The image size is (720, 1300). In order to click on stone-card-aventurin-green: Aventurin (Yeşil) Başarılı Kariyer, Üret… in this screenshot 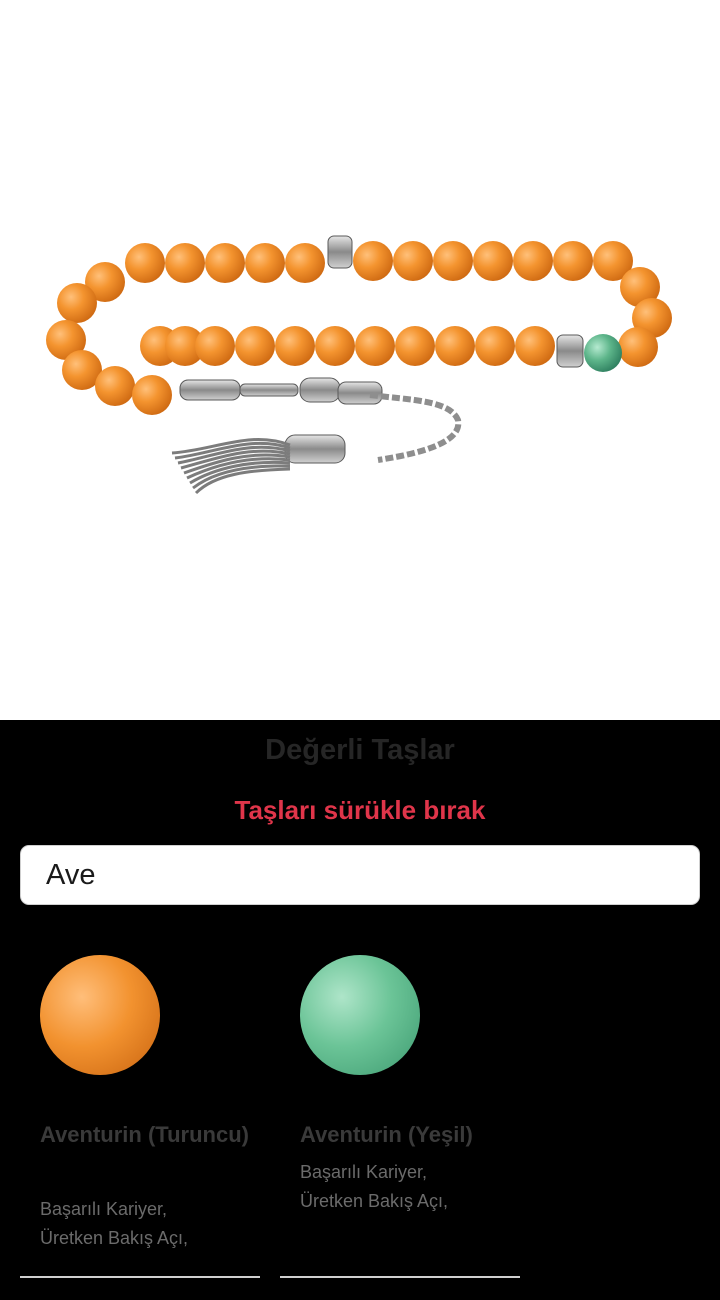, I will do `click(400, 1117)`.